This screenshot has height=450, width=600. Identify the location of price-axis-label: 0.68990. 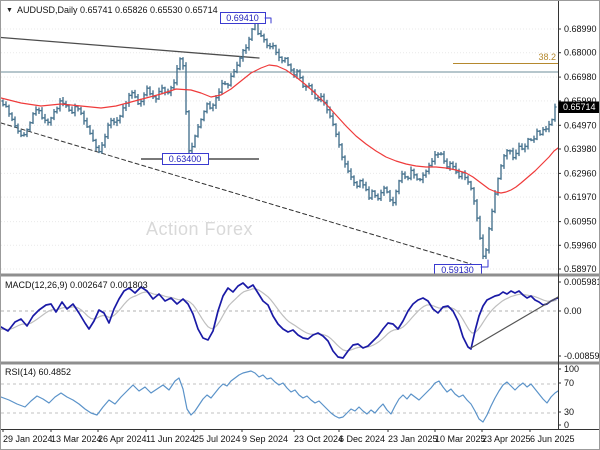
(580, 29).